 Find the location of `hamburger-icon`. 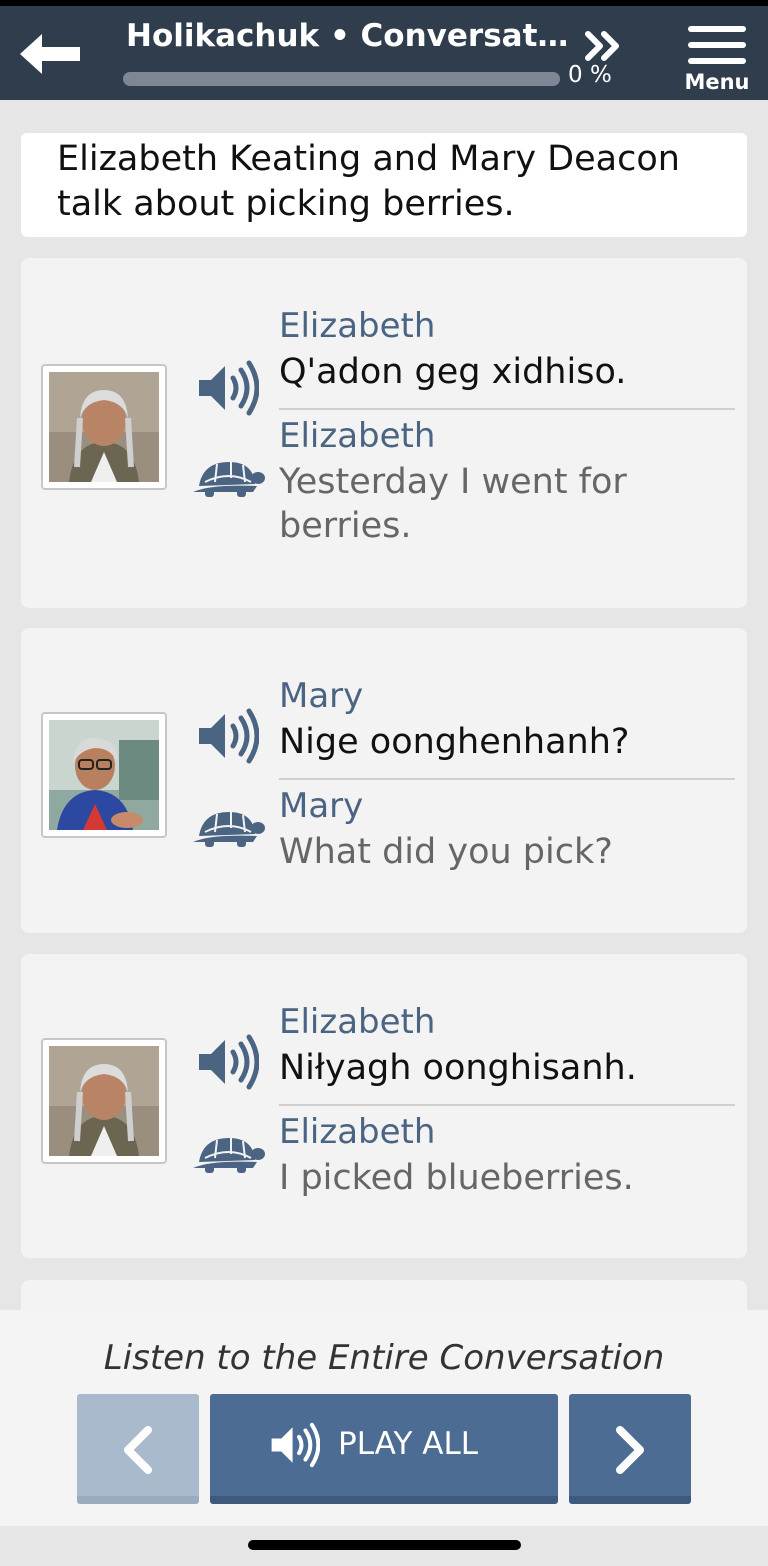

hamburger-icon is located at coordinates (717, 45).